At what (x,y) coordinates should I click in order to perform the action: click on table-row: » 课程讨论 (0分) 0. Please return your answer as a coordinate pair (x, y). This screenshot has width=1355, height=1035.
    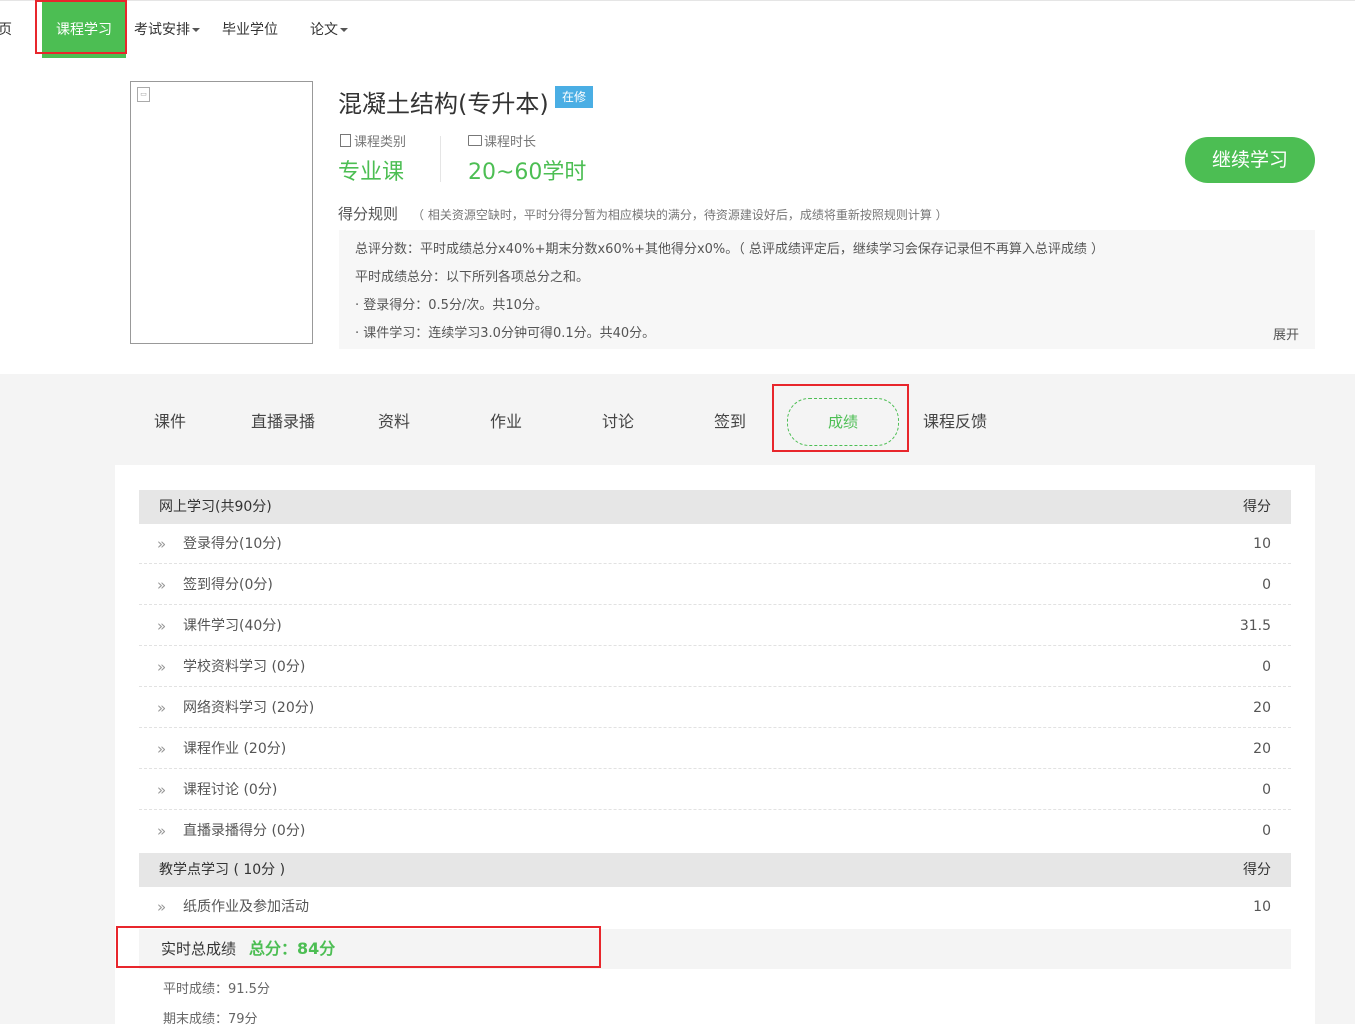
    Looking at the image, I should click on (715, 790).